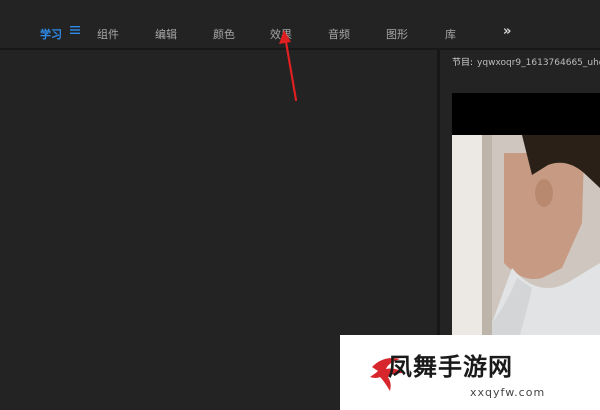  What do you see at coordinates (300, 25) in the screenshot?
I see `workspace-menu-bar: 学习 组件 编辑 颜色 效果 音频 图形 库 »` at bounding box center [300, 25].